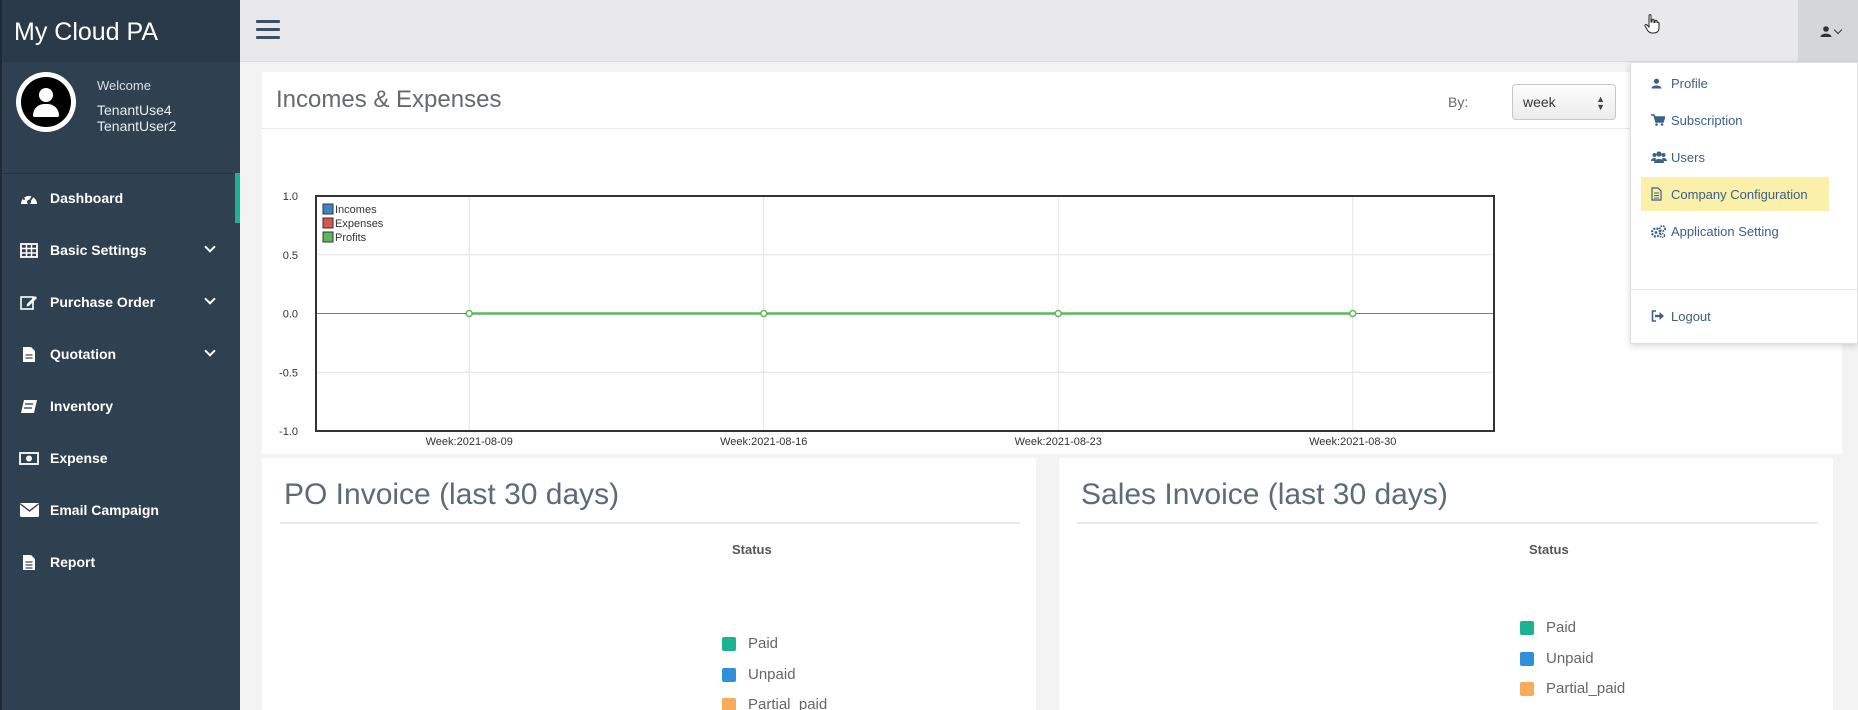 Image resolution: width=1858 pixels, height=710 pixels. What do you see at coordinates (1564, 102) in the screenshot?
I see `period-select: week ▲ ▼` at bounding box center [1564, 102].